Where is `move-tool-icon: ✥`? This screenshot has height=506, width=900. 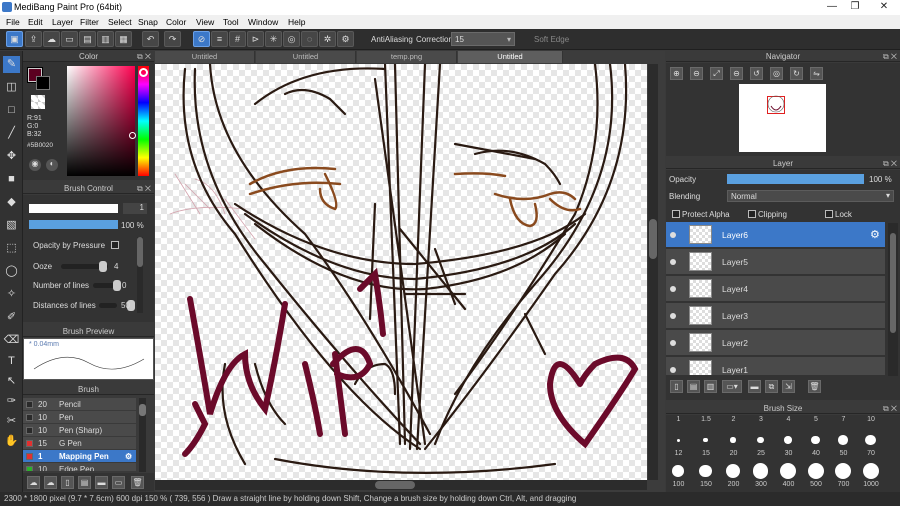 move-tool-icon: ✥ is located at coordinates (11, 156).